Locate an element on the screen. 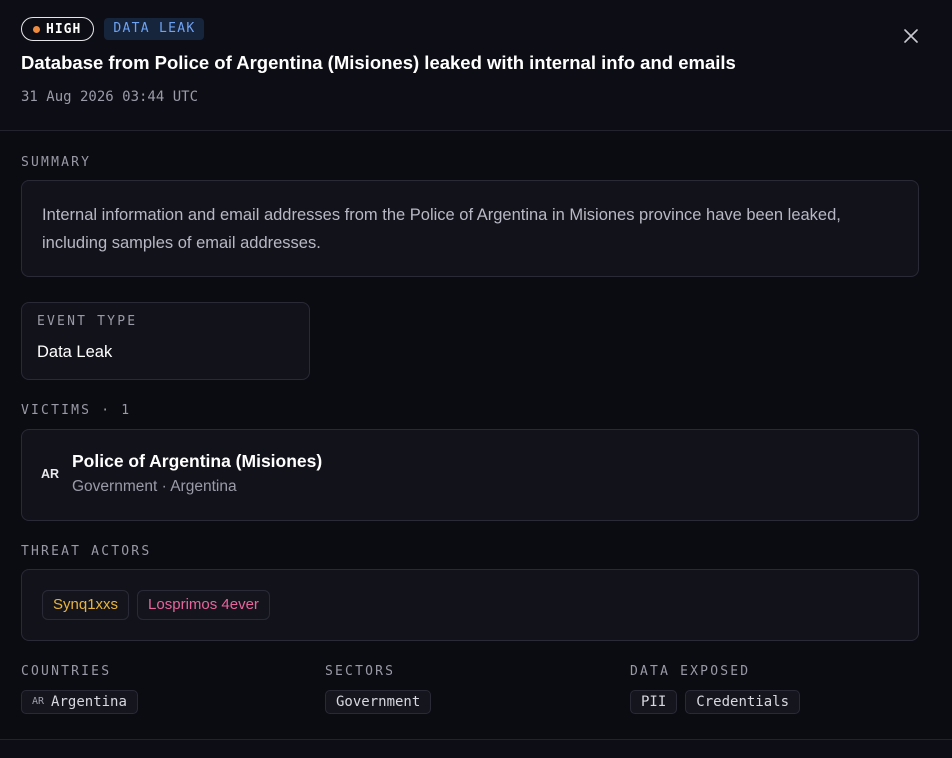  victim-meta: Government · Argentina is located at coordinates (154, 486).